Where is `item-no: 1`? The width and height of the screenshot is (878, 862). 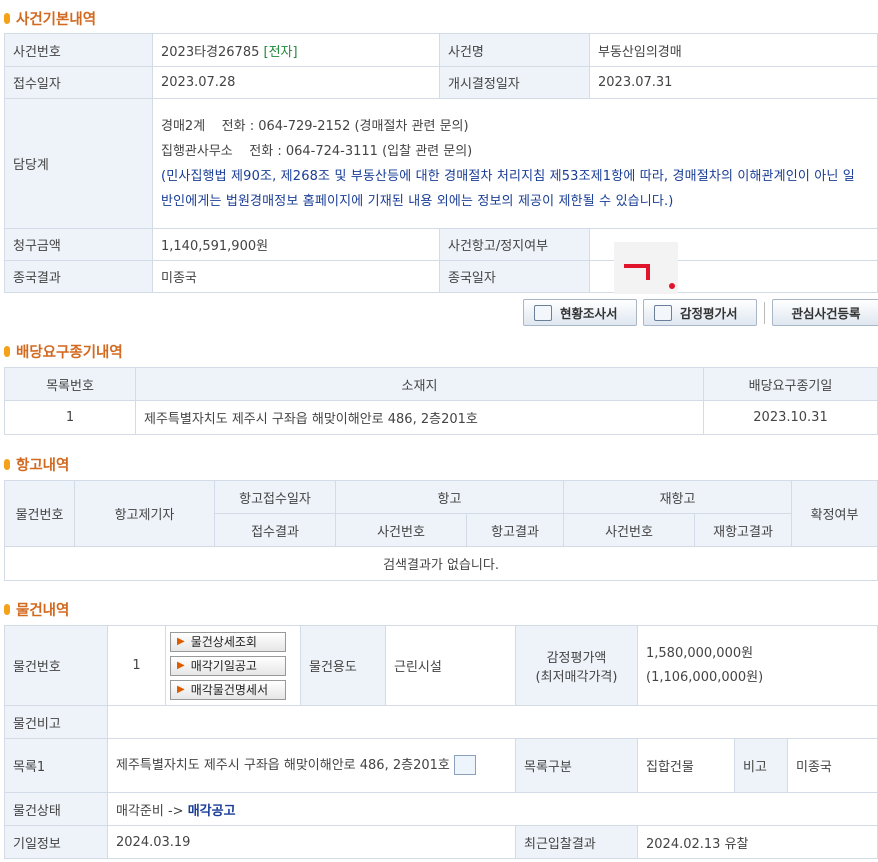
item-no: 1 is located at coordinates (136, 665).